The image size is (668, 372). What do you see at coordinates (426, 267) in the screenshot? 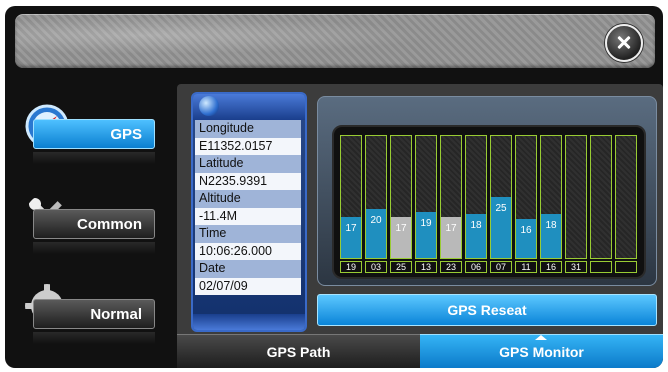
I see `satellite-prn-label: 13` at bounding box center [426, 267].